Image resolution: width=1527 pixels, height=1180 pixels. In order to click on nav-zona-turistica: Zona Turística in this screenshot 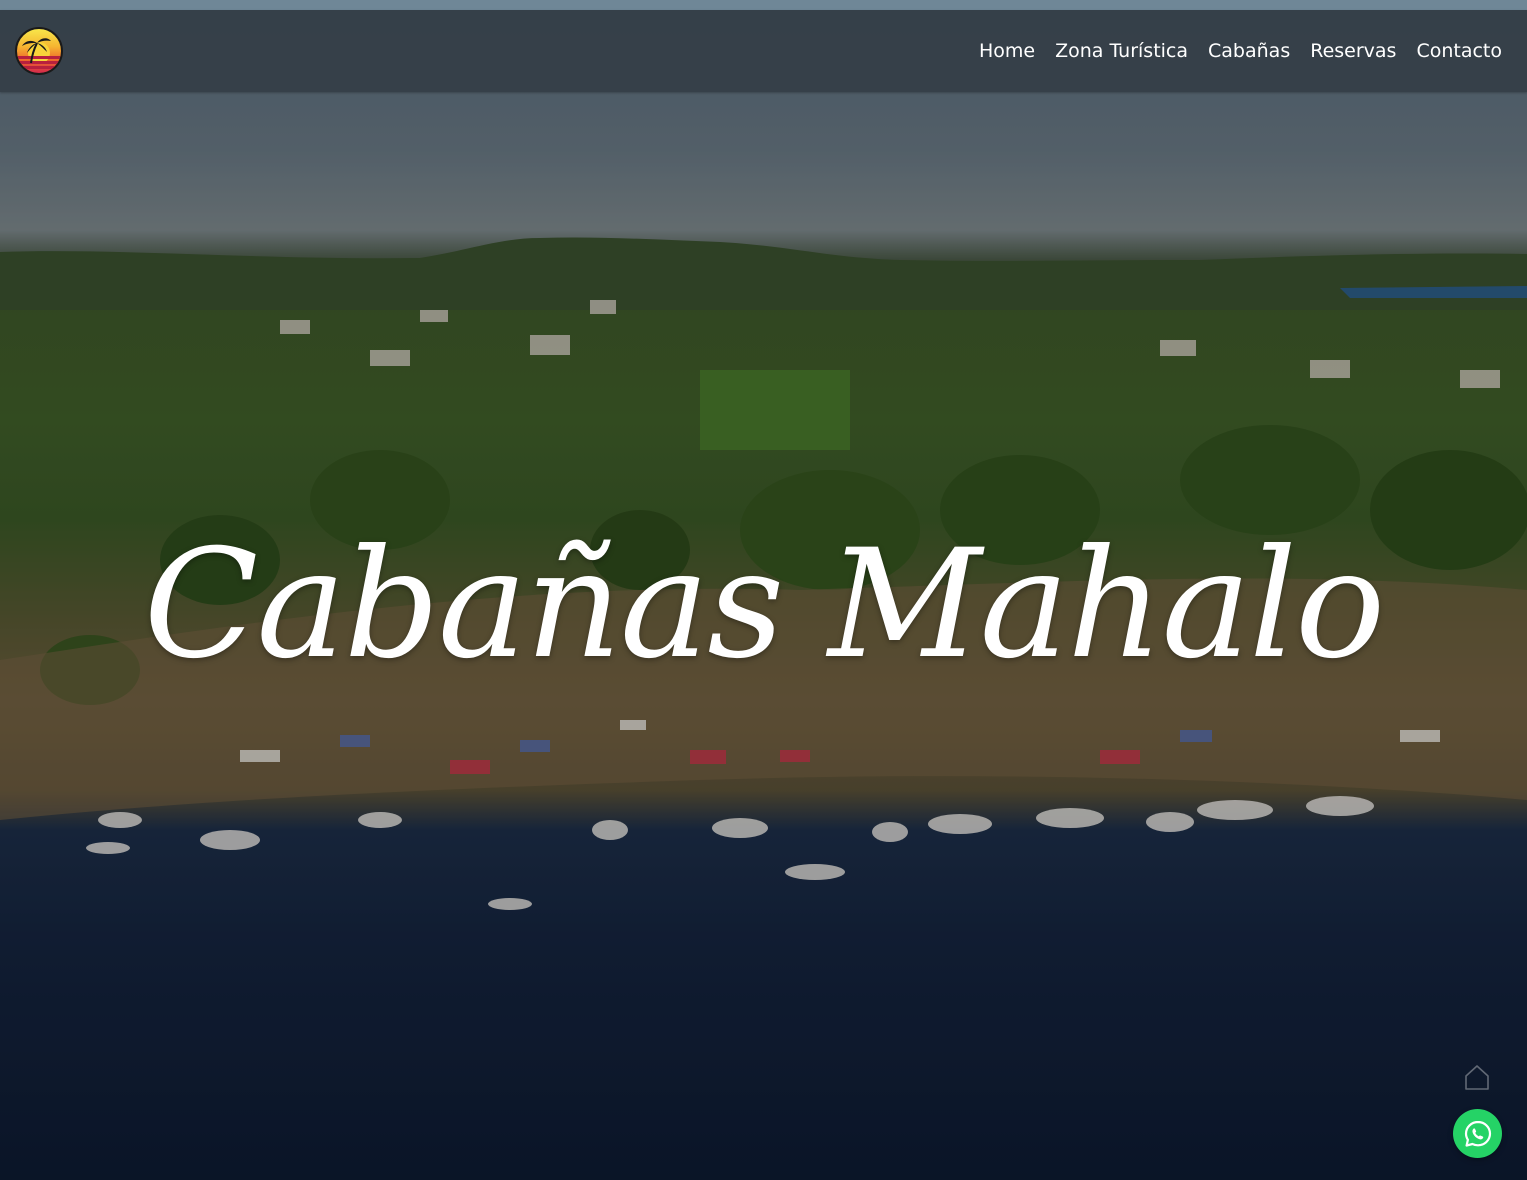, I will do `click(1121, 51)`.